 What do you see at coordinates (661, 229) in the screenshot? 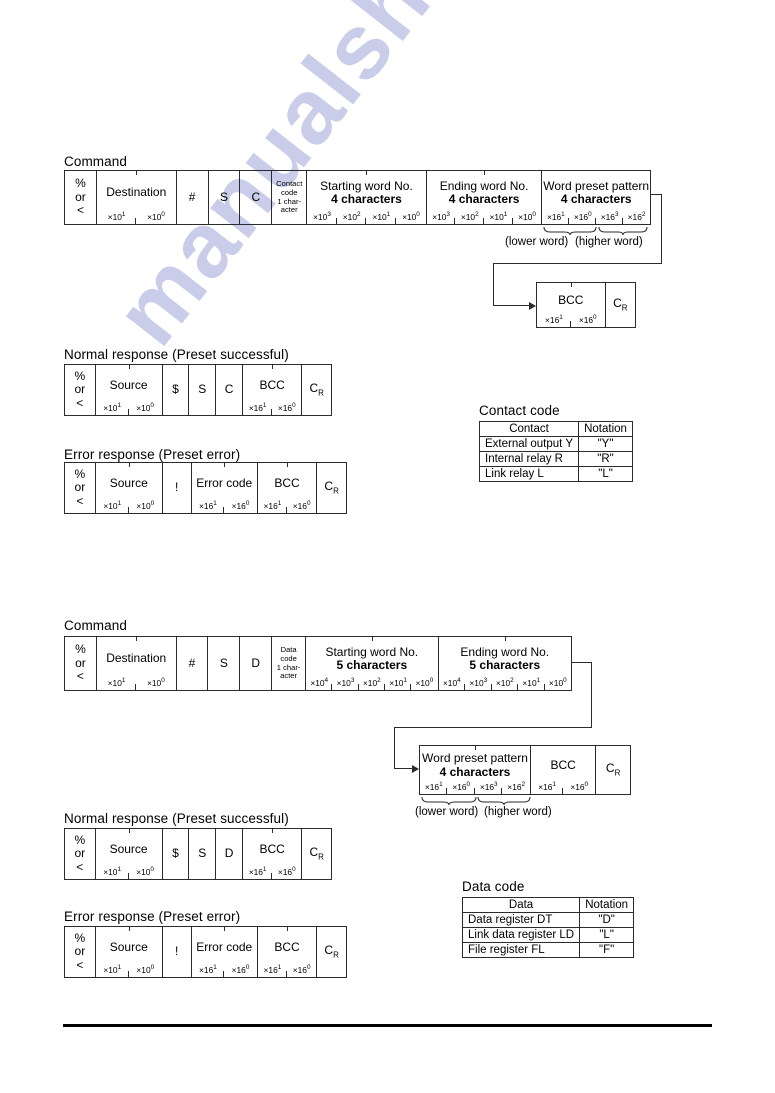
I see `connector-1-seg2` at bounding box center [661, 229].